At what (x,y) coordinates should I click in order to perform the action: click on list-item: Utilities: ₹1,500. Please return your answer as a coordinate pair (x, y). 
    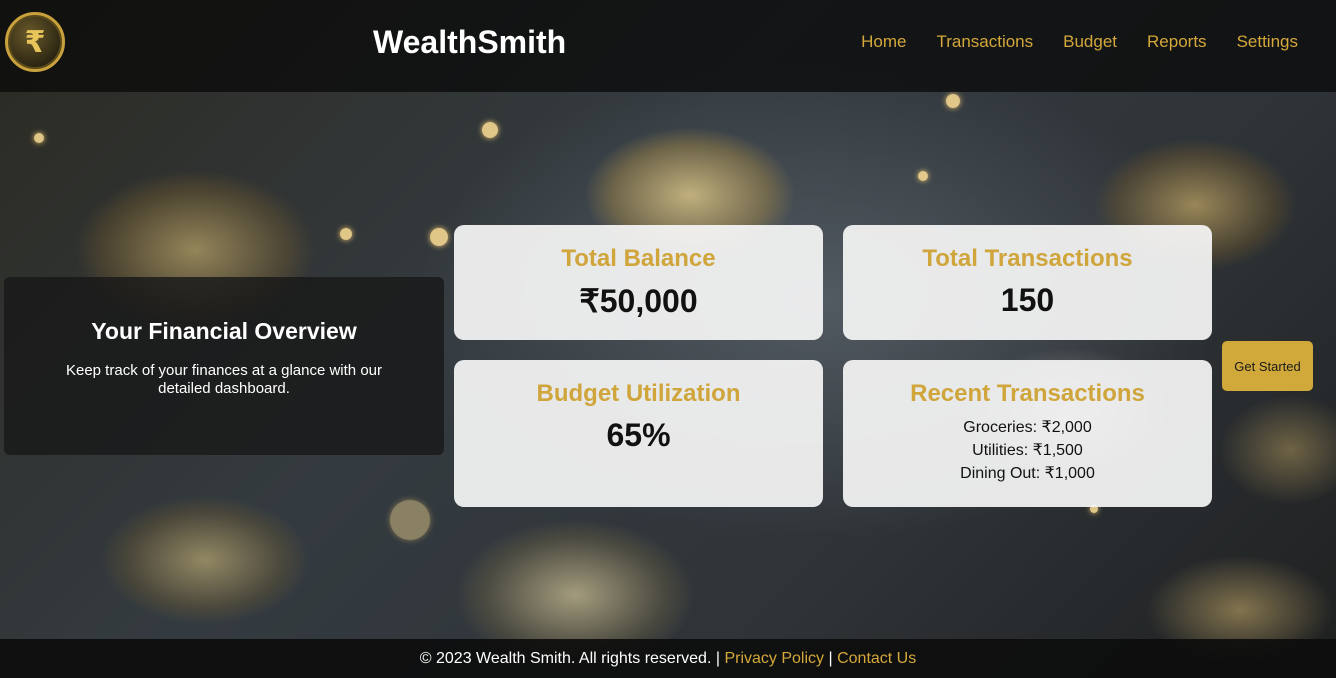
    Looking at the image, I should click on (1027, 450).